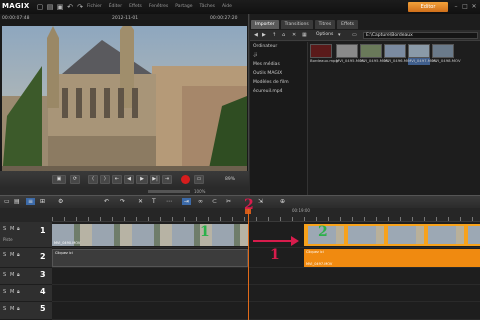 The width and height of the screenshot is (480, 320). I want to click on home-icon: ⌂, so click(283, 35).